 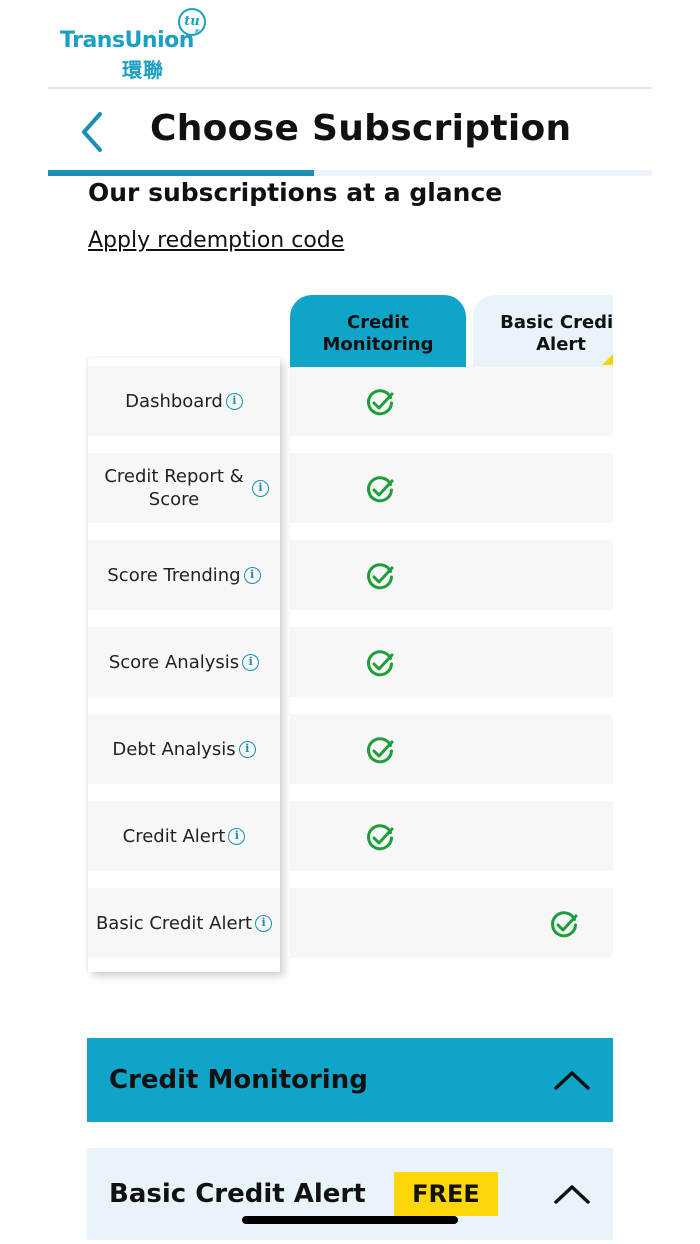 I want to click on column-header-credit-monitoring: Credit Monitoring, so click(x=378, y=331).